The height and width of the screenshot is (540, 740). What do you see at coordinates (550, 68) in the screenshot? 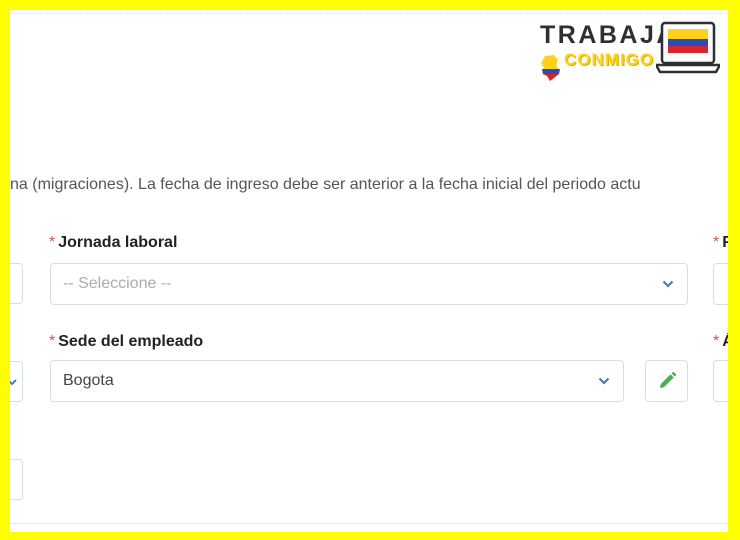
I see `colombia-map-icon` at bounding box center [550, 68].